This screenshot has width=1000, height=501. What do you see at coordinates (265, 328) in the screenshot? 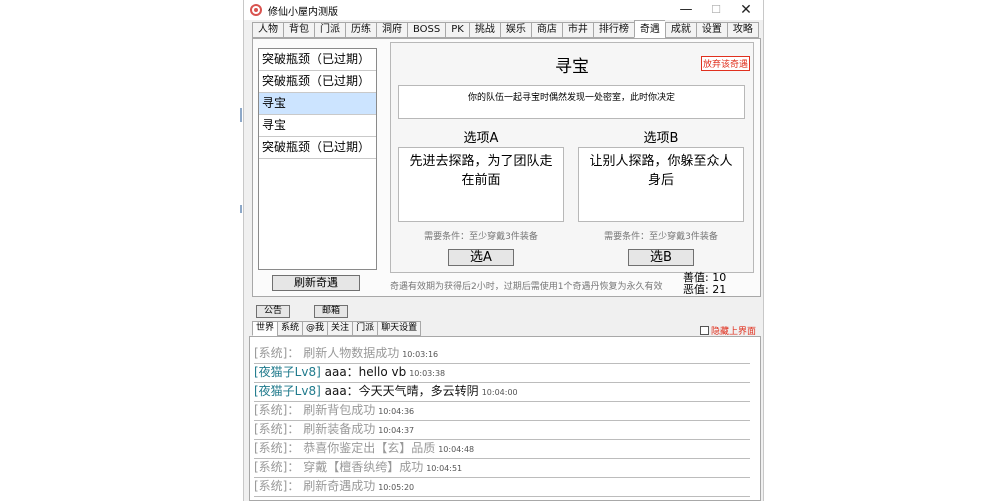
I see `chat-tab-0: 世界` at bounding box center [265, 328].